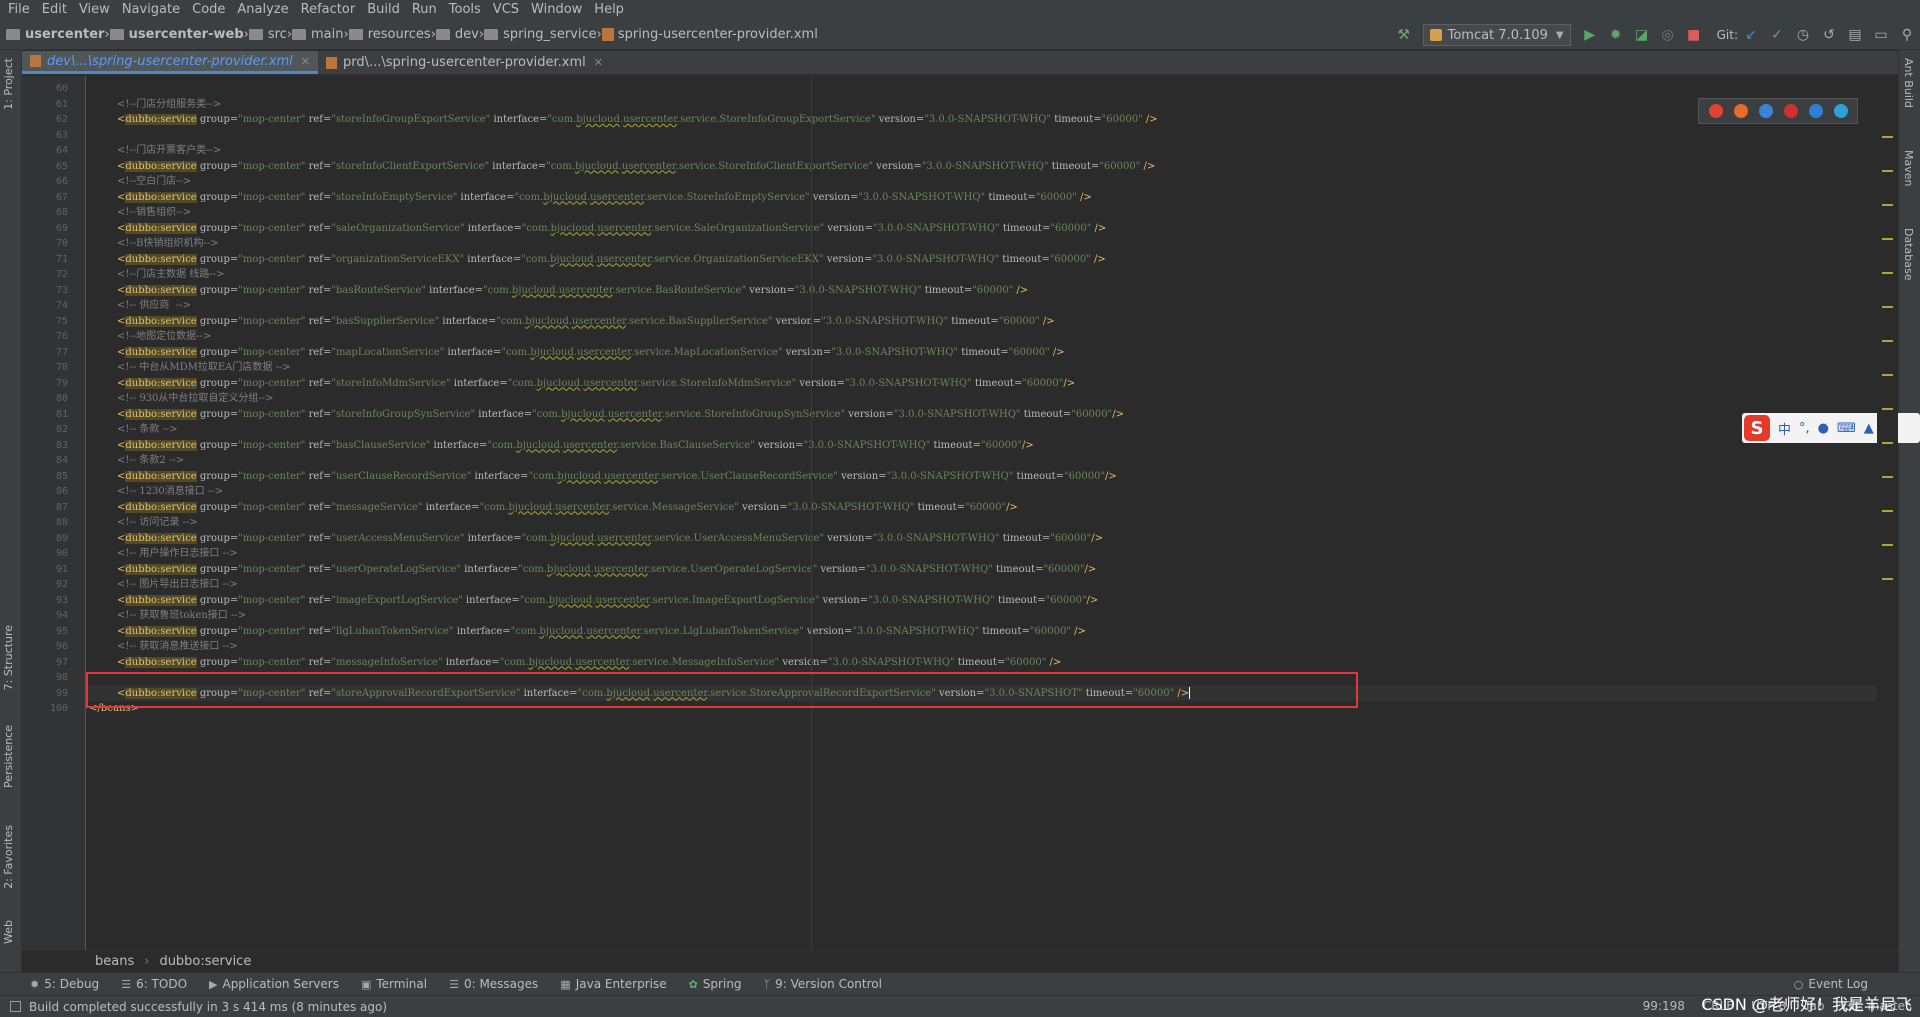  I want to click on menu-item-code: Code, so click(208, 10).